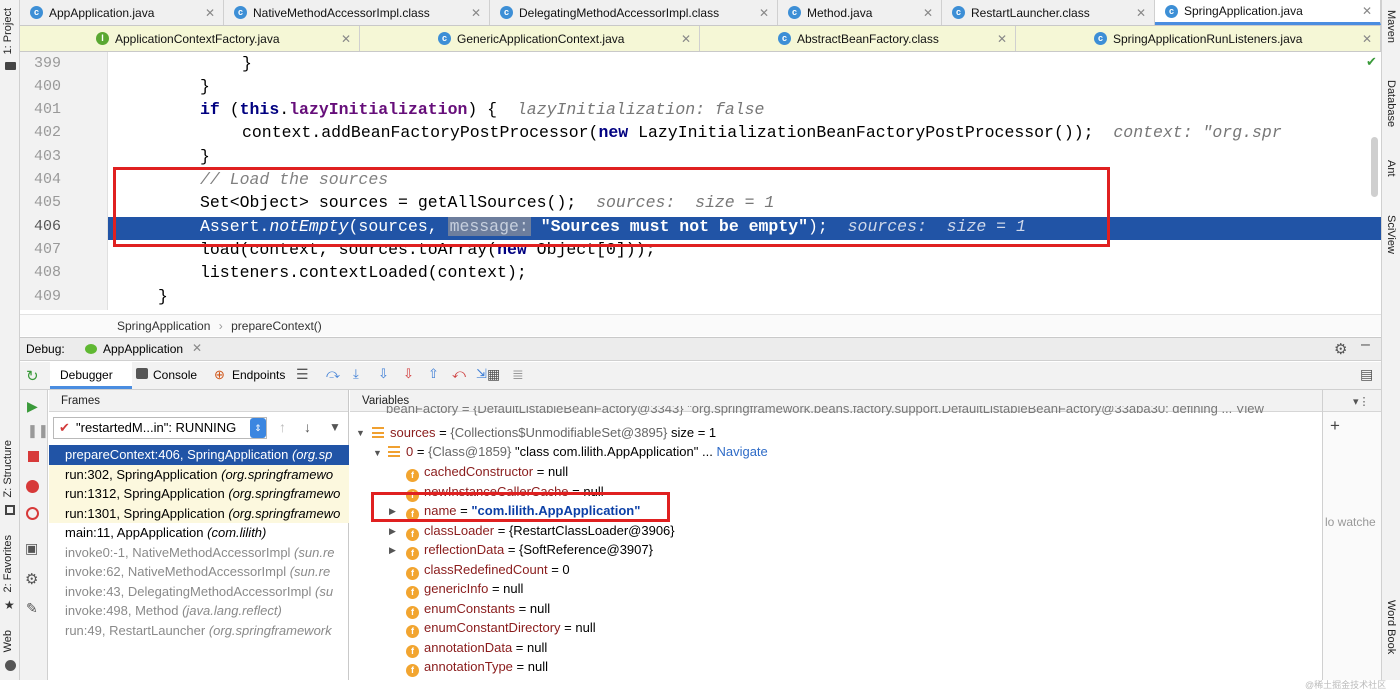  Describe the element at coordinates (481, 374) in the screenshot. I see `run-to-cursor-icon: ⇲` at that location.